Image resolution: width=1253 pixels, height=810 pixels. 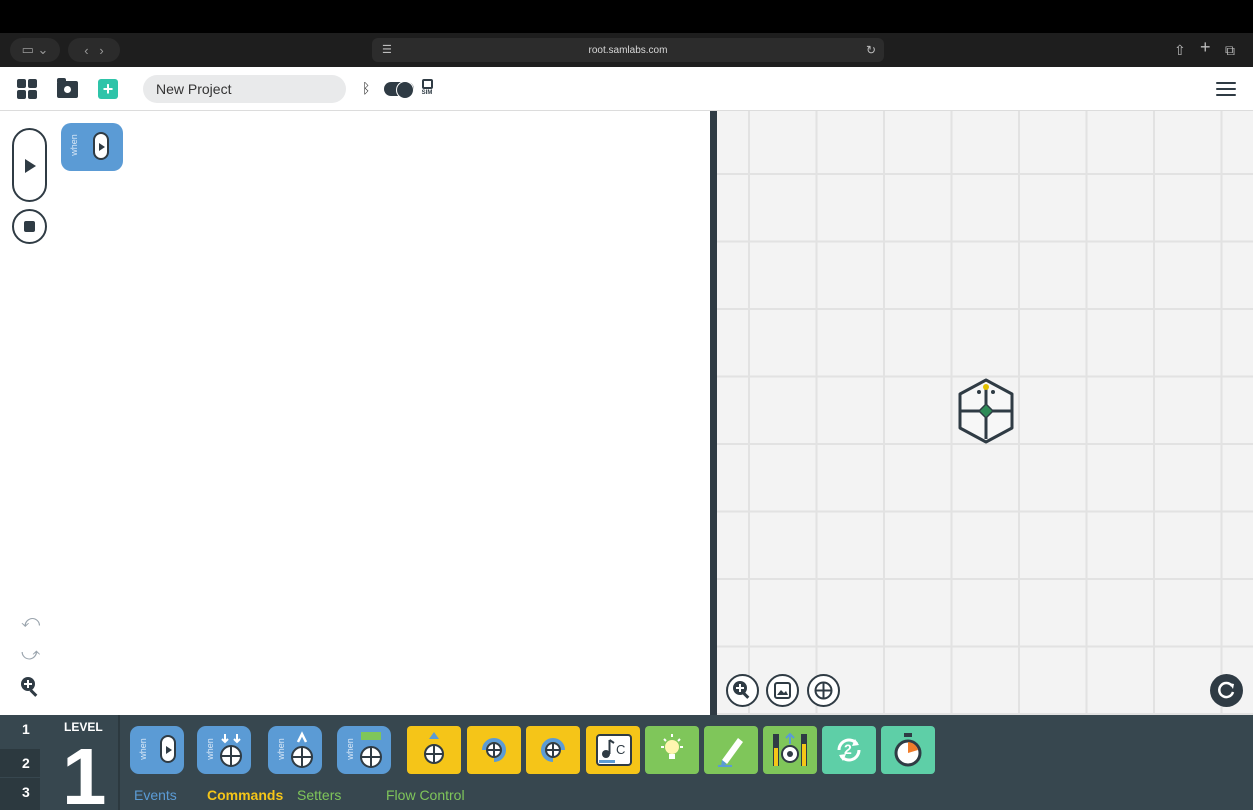 I want to click on tab-settings-icon: ☰, so click(x=387, y=50).